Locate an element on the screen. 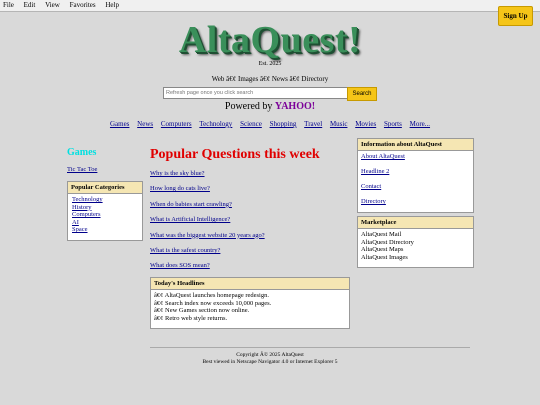 This screenshot has height=405, width=540. popular-category-link: Space is located at coordinates (105, 230).